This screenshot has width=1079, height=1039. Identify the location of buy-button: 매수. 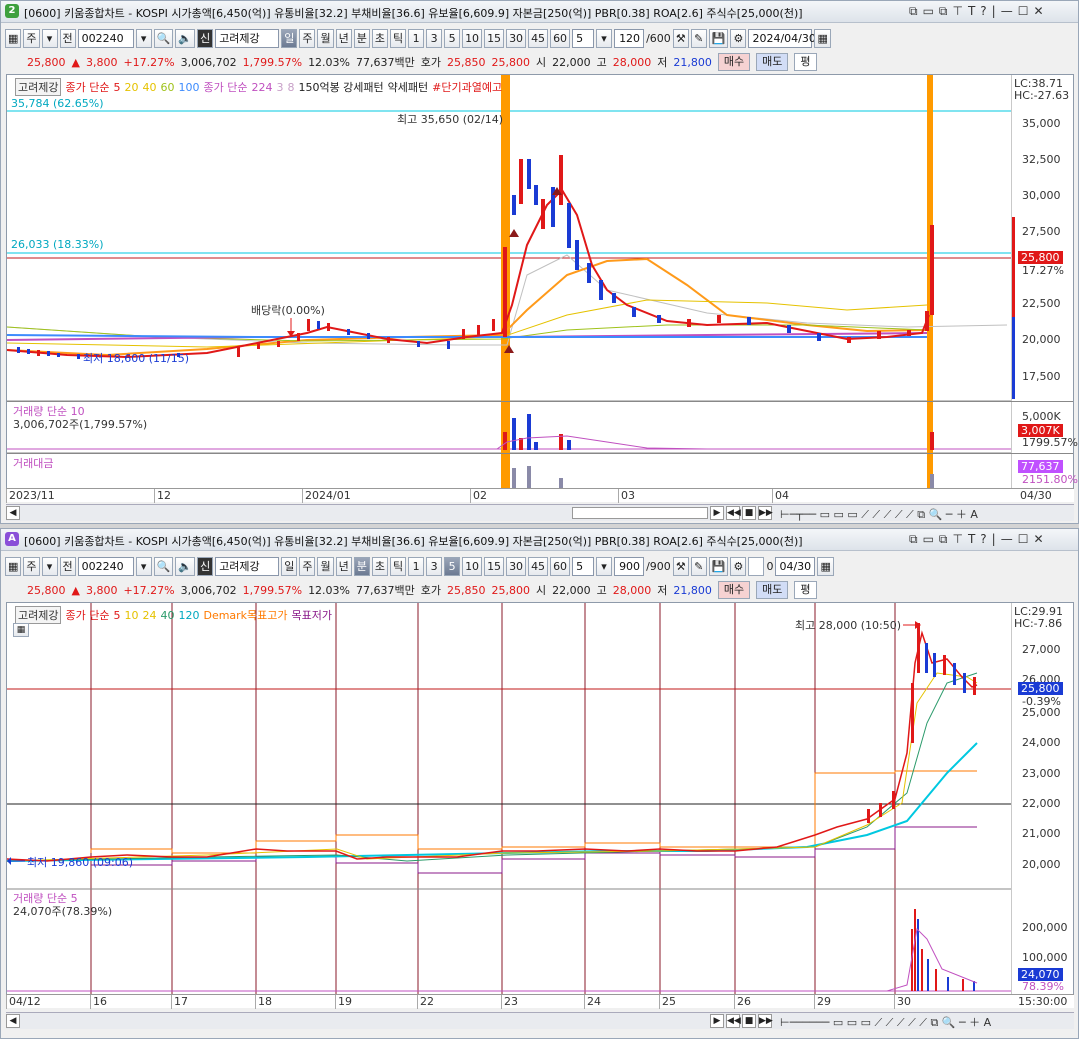
(734, 590).